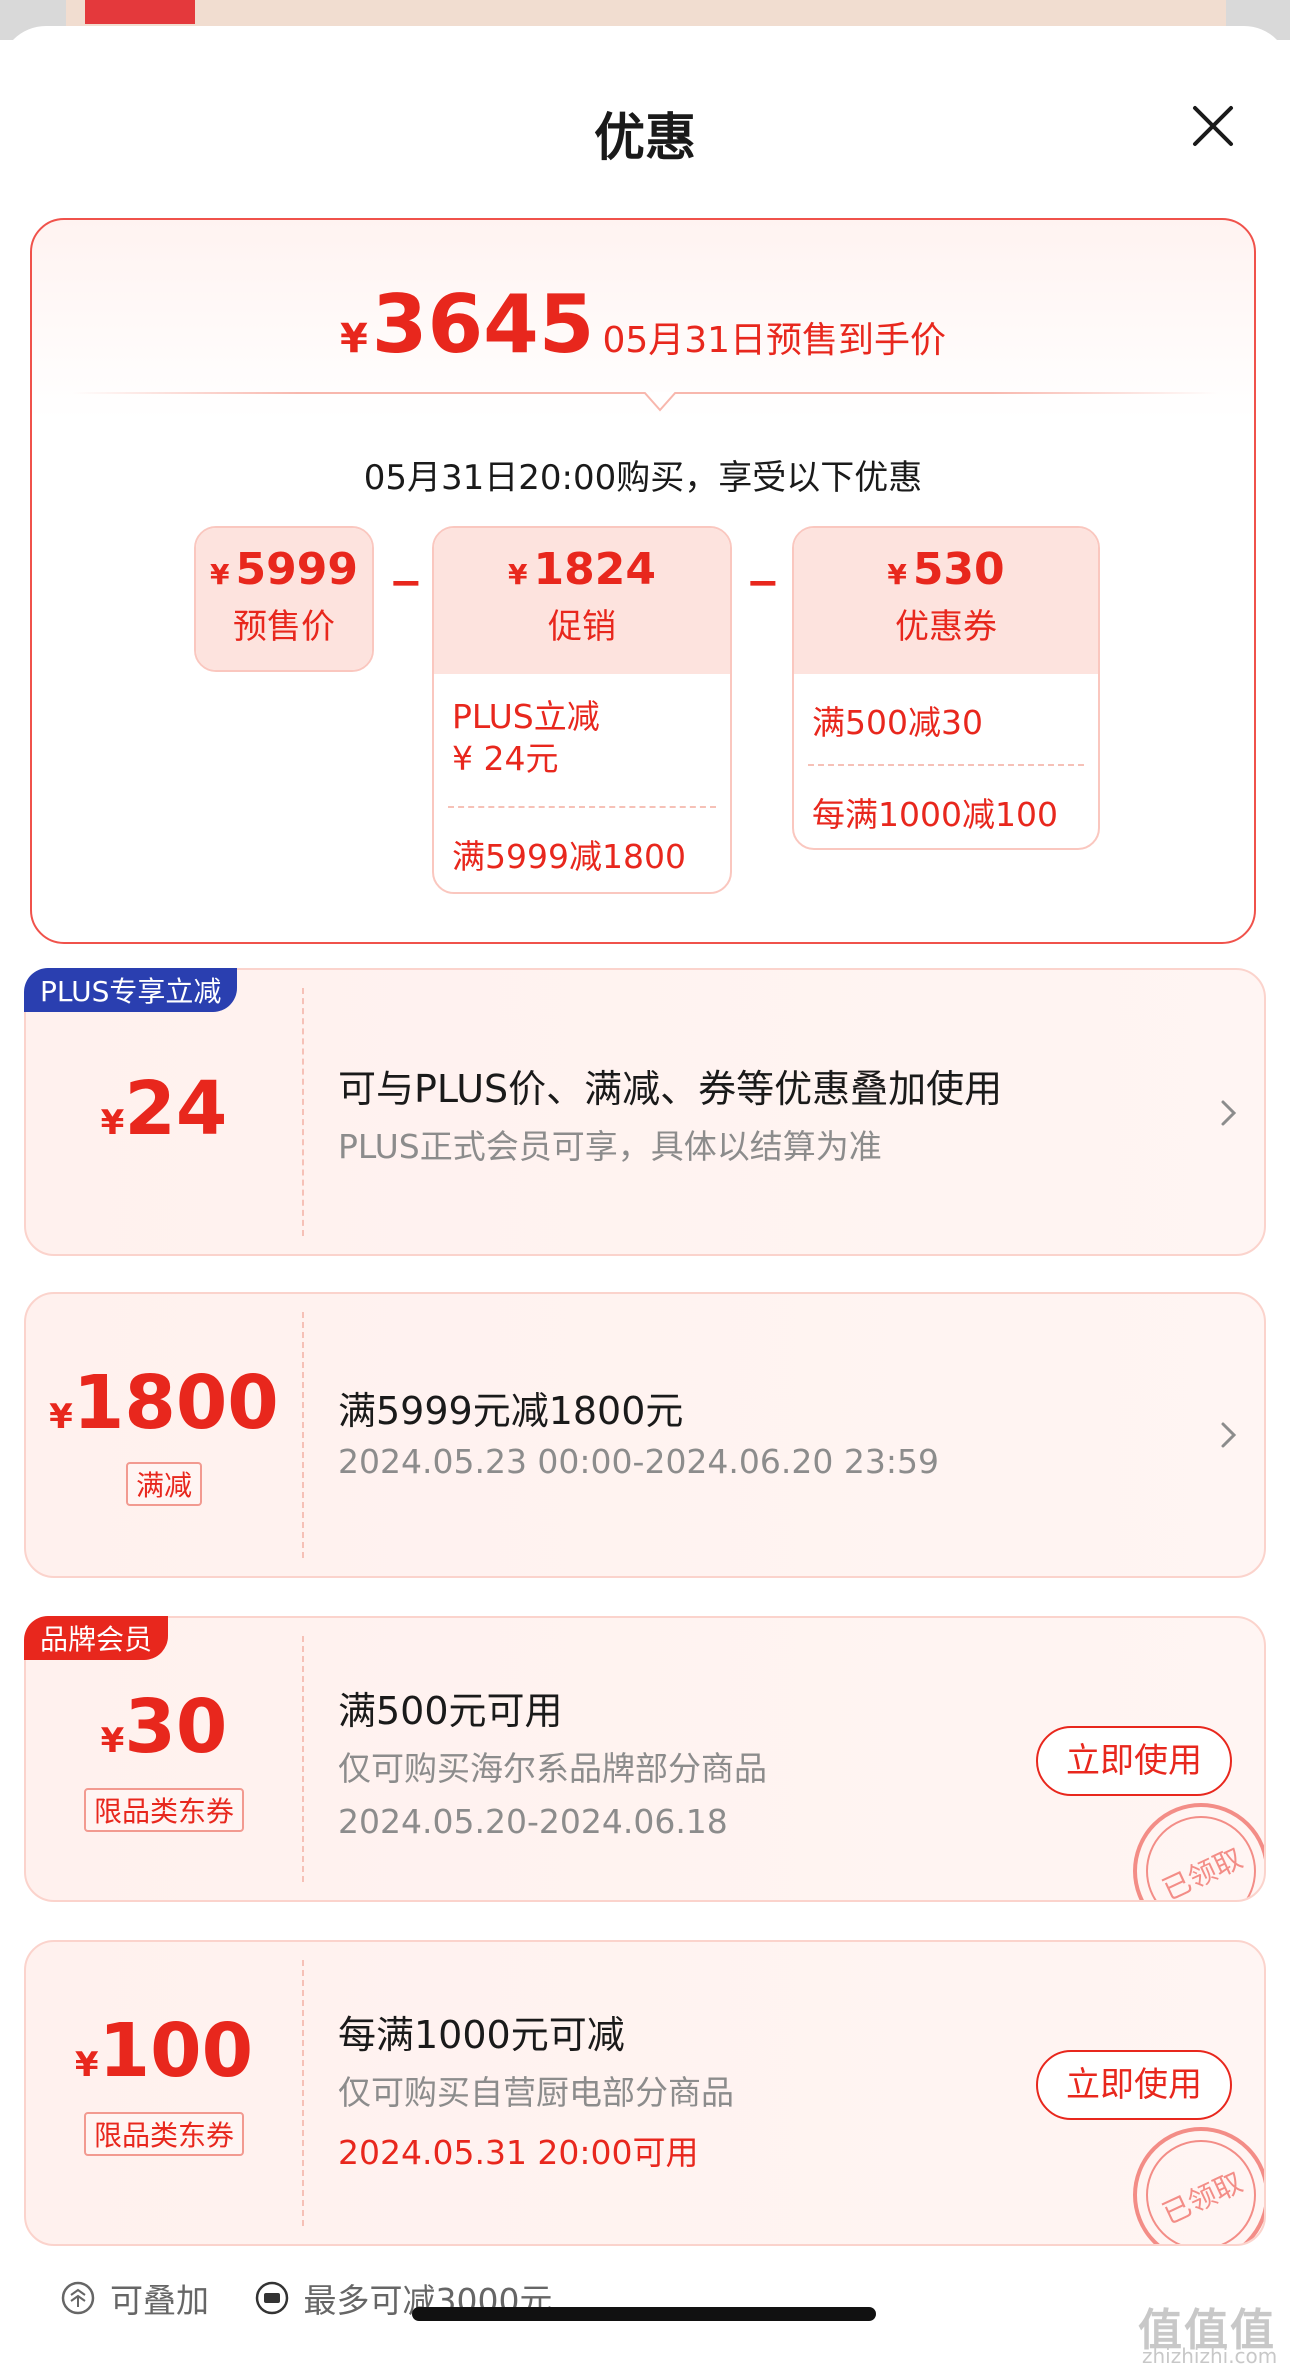 Image resolution: width=1290 pixels, height=2368 pixels. I want to click on presale-amount: 5999, so click(296, 569).